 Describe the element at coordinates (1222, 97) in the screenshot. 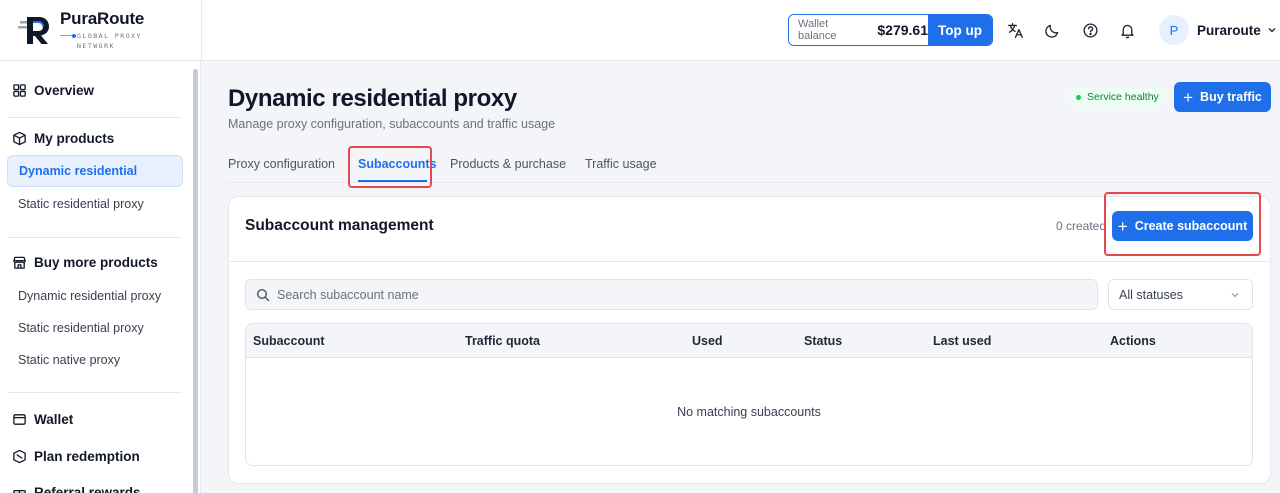

I see `buy-traffic-button: + Buy traffic` at that location.